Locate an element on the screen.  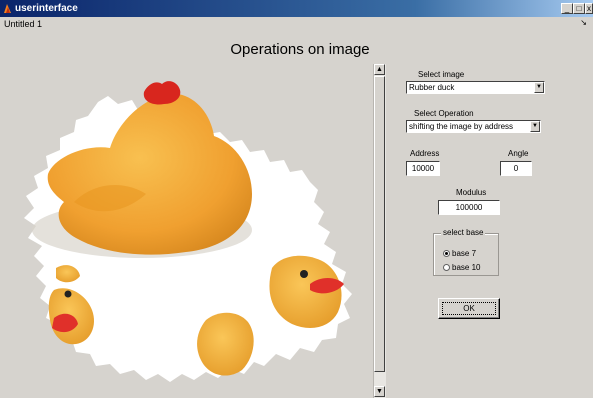
maximize-button: □ is located at coordinates (579, 8).